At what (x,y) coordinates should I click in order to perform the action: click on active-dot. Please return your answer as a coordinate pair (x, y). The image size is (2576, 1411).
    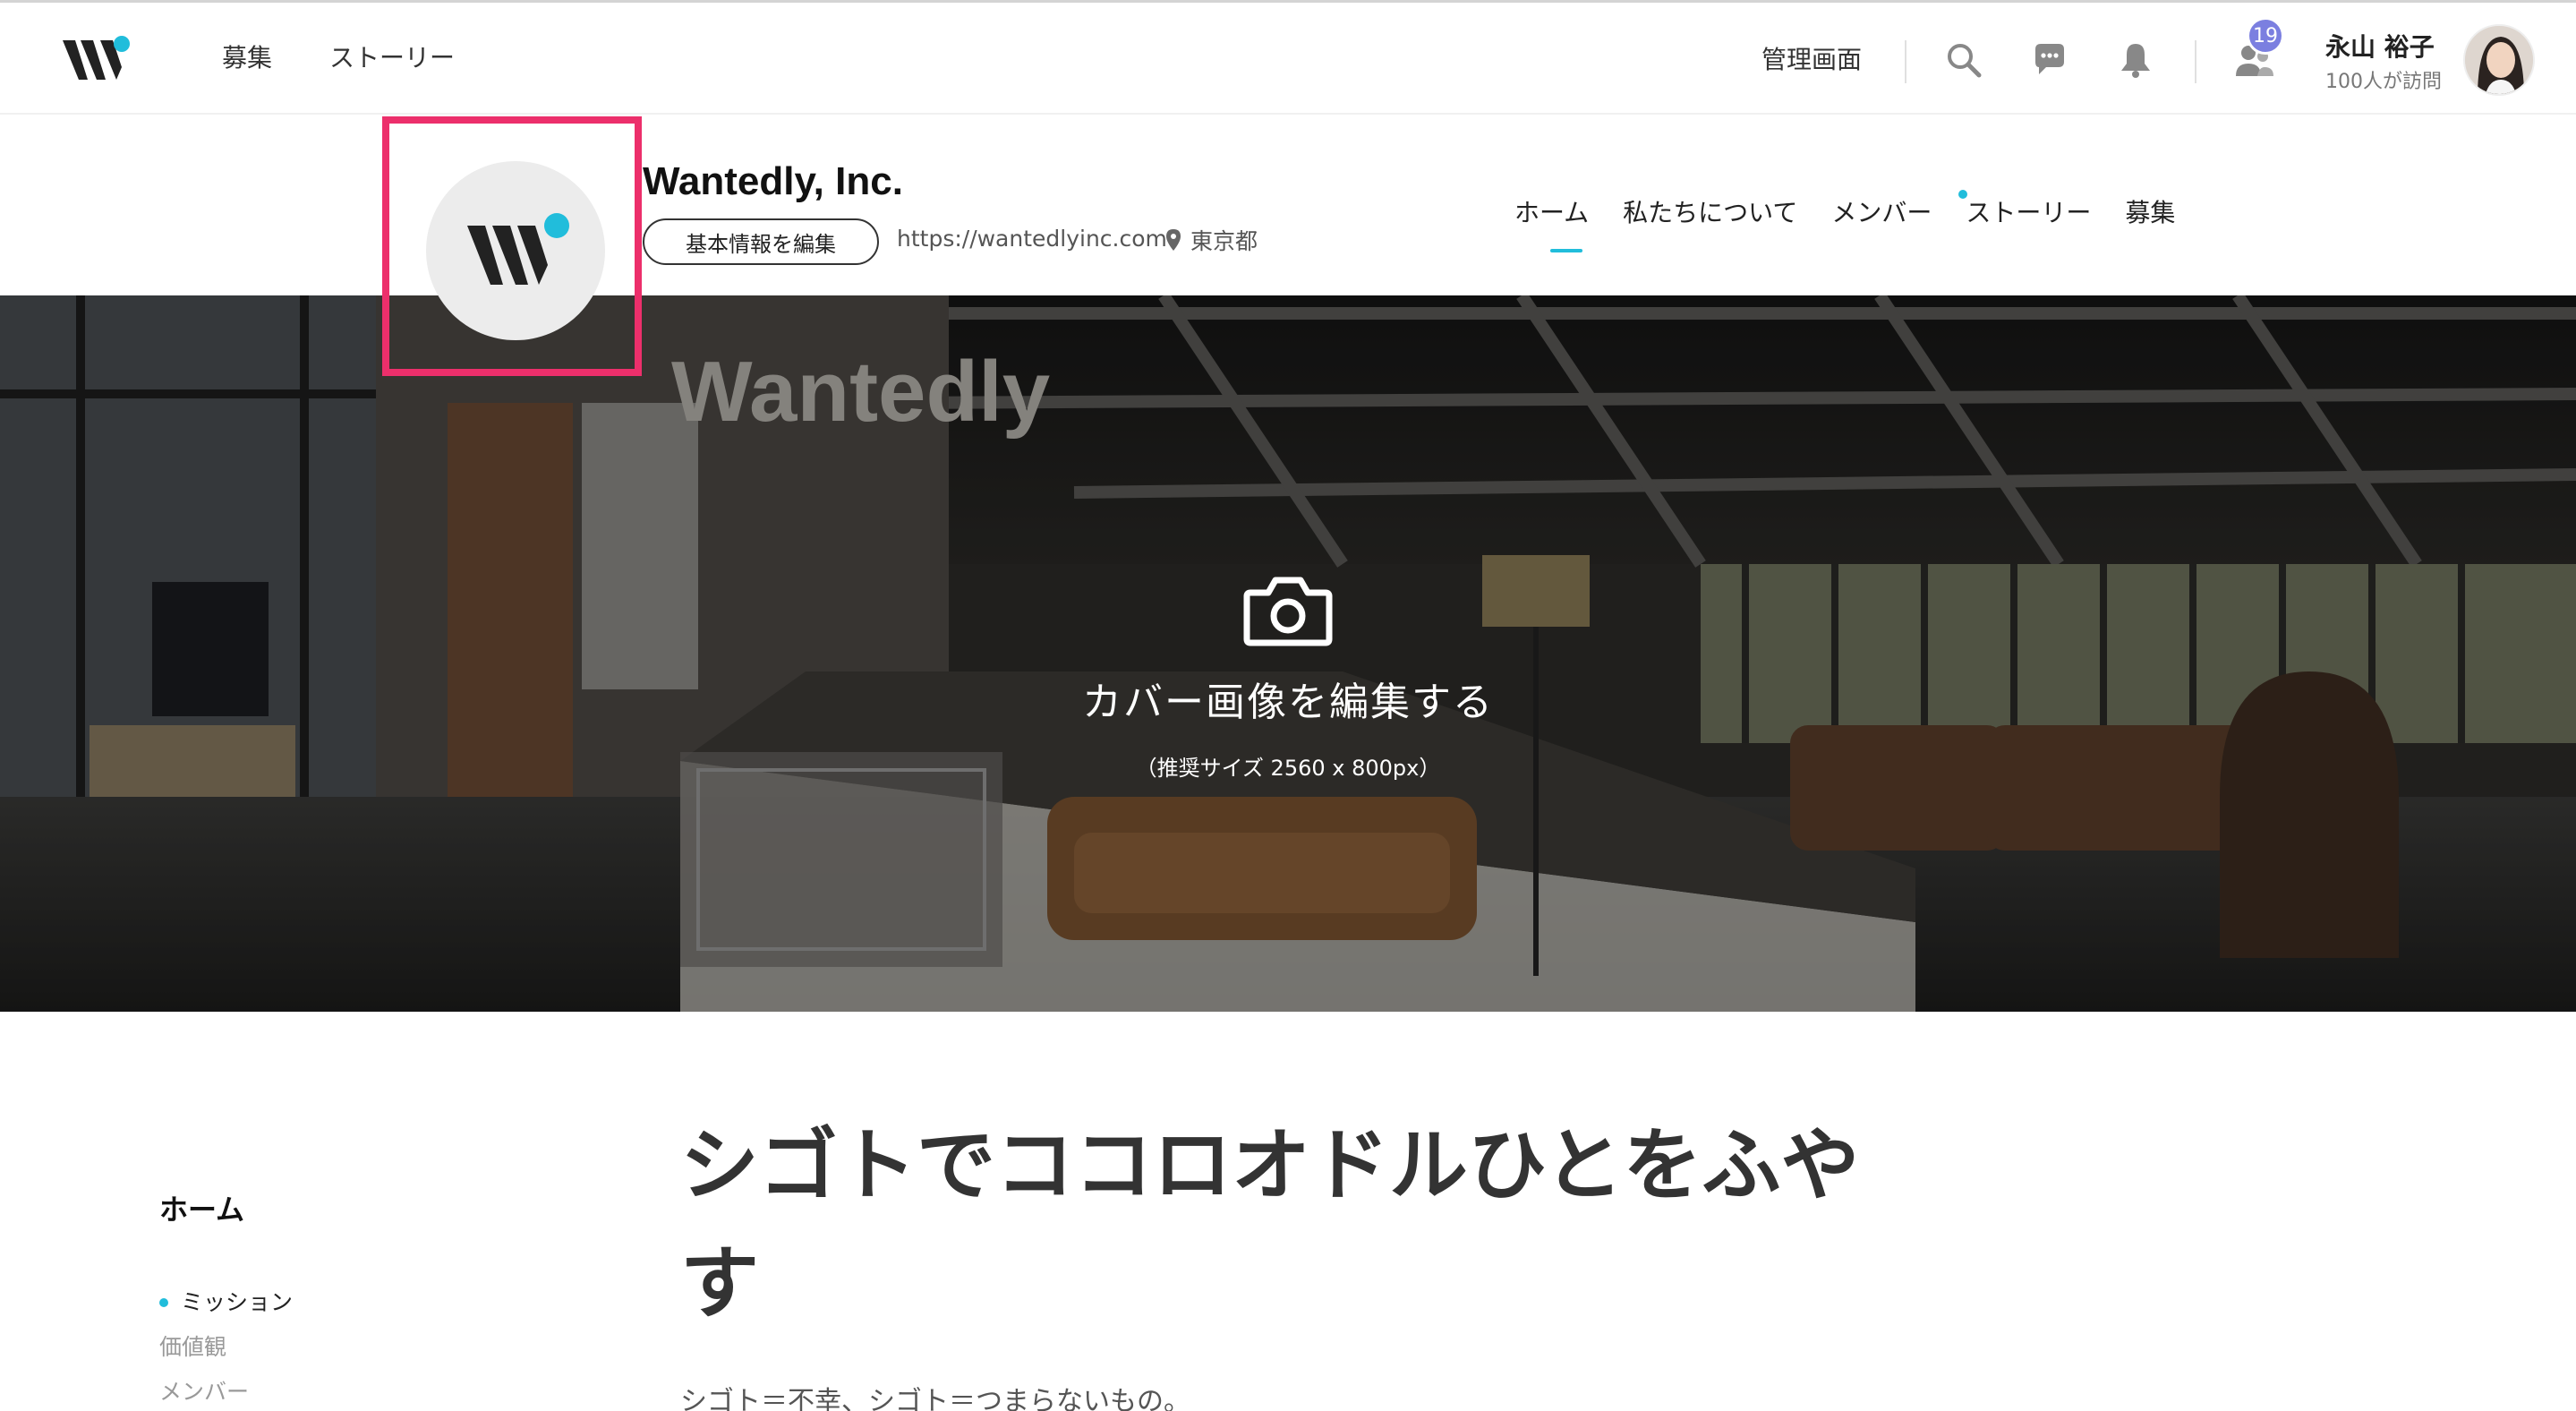
    Looking at the image, I should click on (163, 1302).